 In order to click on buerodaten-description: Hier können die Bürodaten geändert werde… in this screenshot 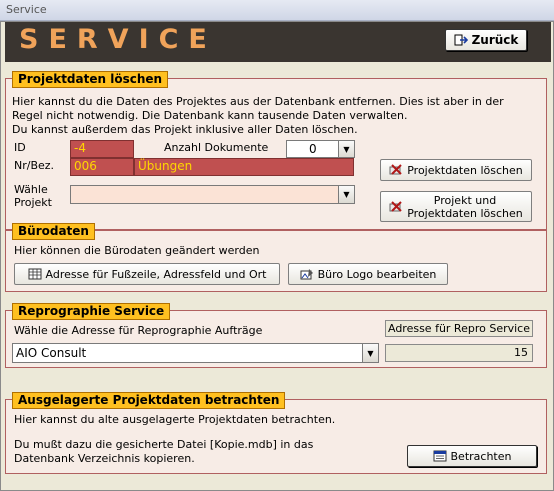, I will do `click(137, 250)`.